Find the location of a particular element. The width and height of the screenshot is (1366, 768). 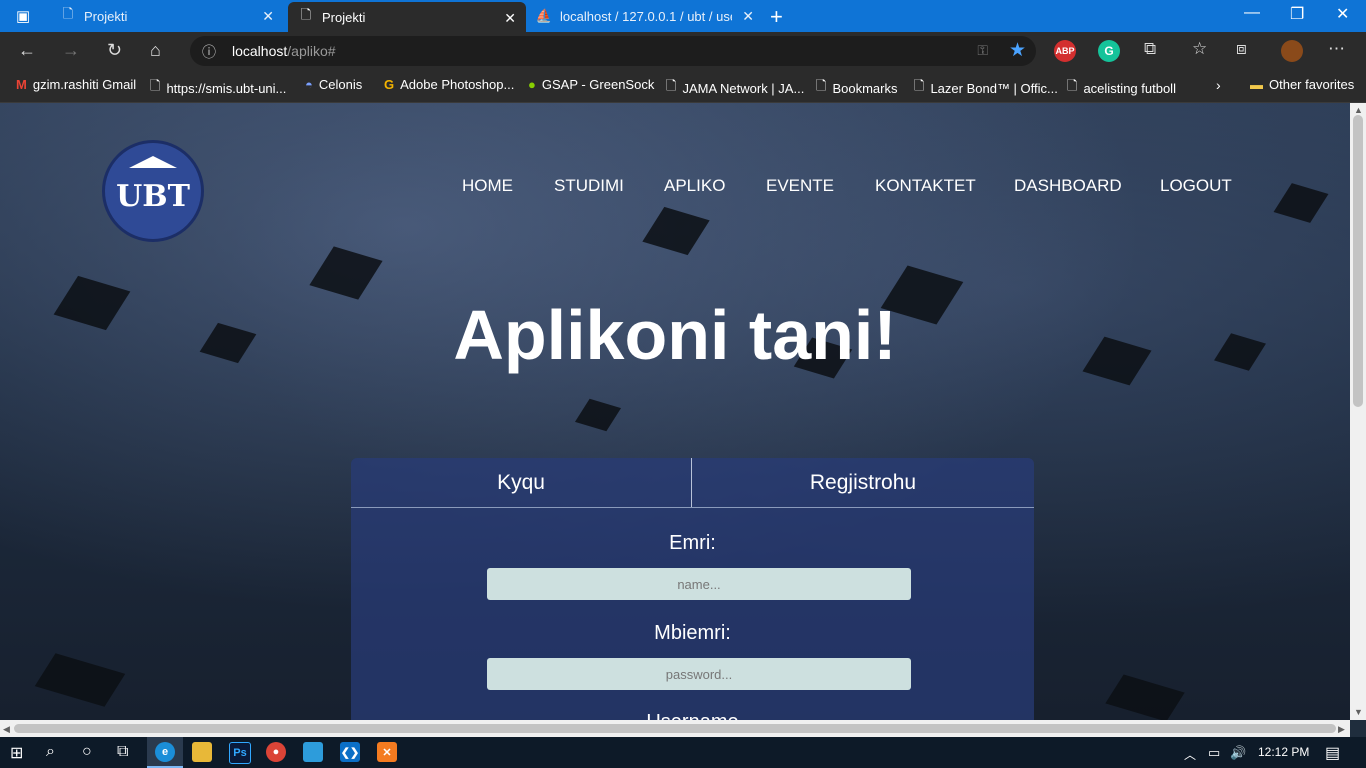

ubt-logo: UBT is located at coordinates (153, 191).